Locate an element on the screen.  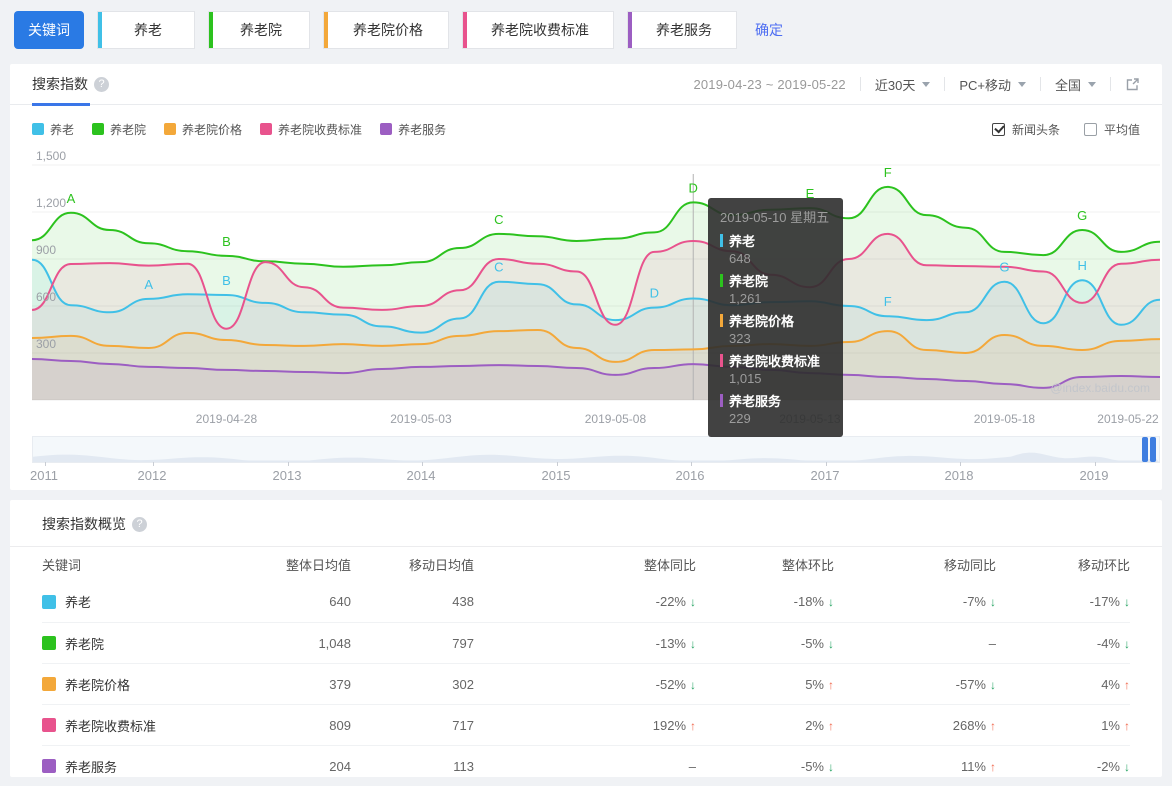
legend-item: 养老院价格 is located at coordinates (203, 129).